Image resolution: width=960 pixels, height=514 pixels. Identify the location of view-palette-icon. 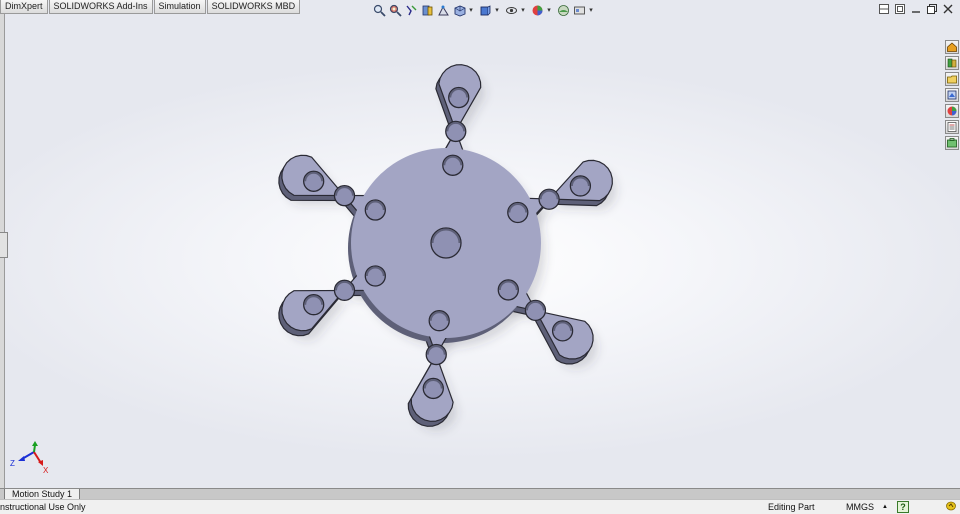
(952, 95).